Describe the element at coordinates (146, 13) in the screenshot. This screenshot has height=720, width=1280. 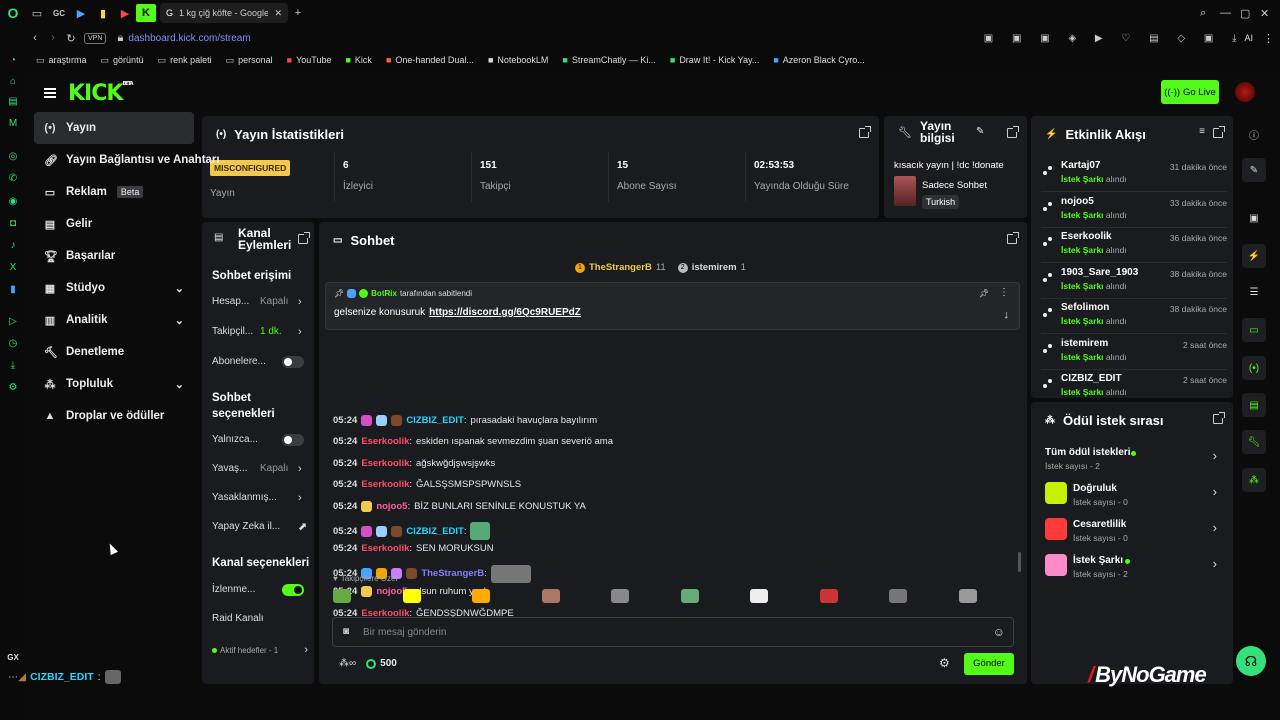
I see `tab-icon-kick: K` at that location.